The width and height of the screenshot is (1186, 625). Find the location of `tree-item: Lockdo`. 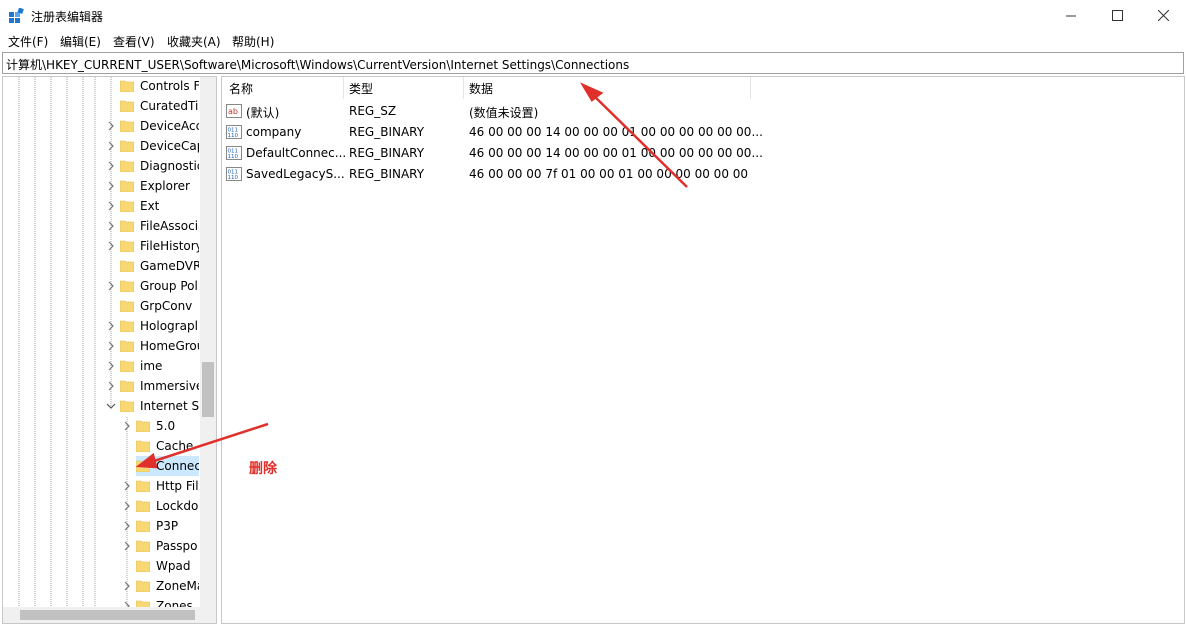

tree-item: Lockdo is located at coordinates (167, 506).